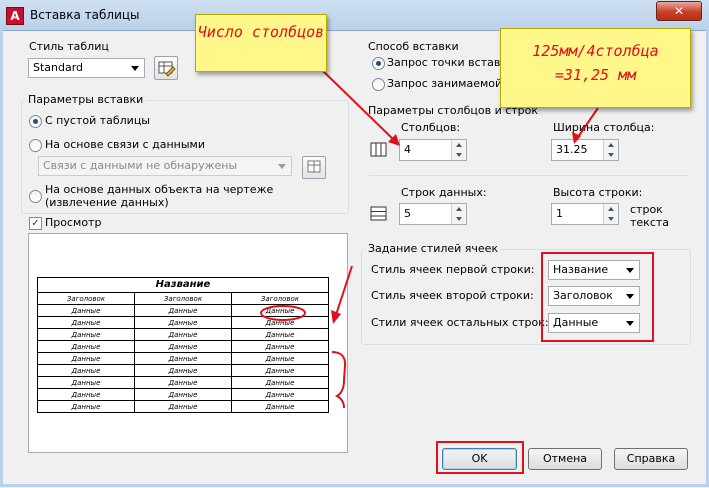 Image resolution: width=709 pixels, height=488 pixels. What do you see at coordinates (378, 149) in the screenshot?
I see `columns-icon` at bounding box center [378, 149].